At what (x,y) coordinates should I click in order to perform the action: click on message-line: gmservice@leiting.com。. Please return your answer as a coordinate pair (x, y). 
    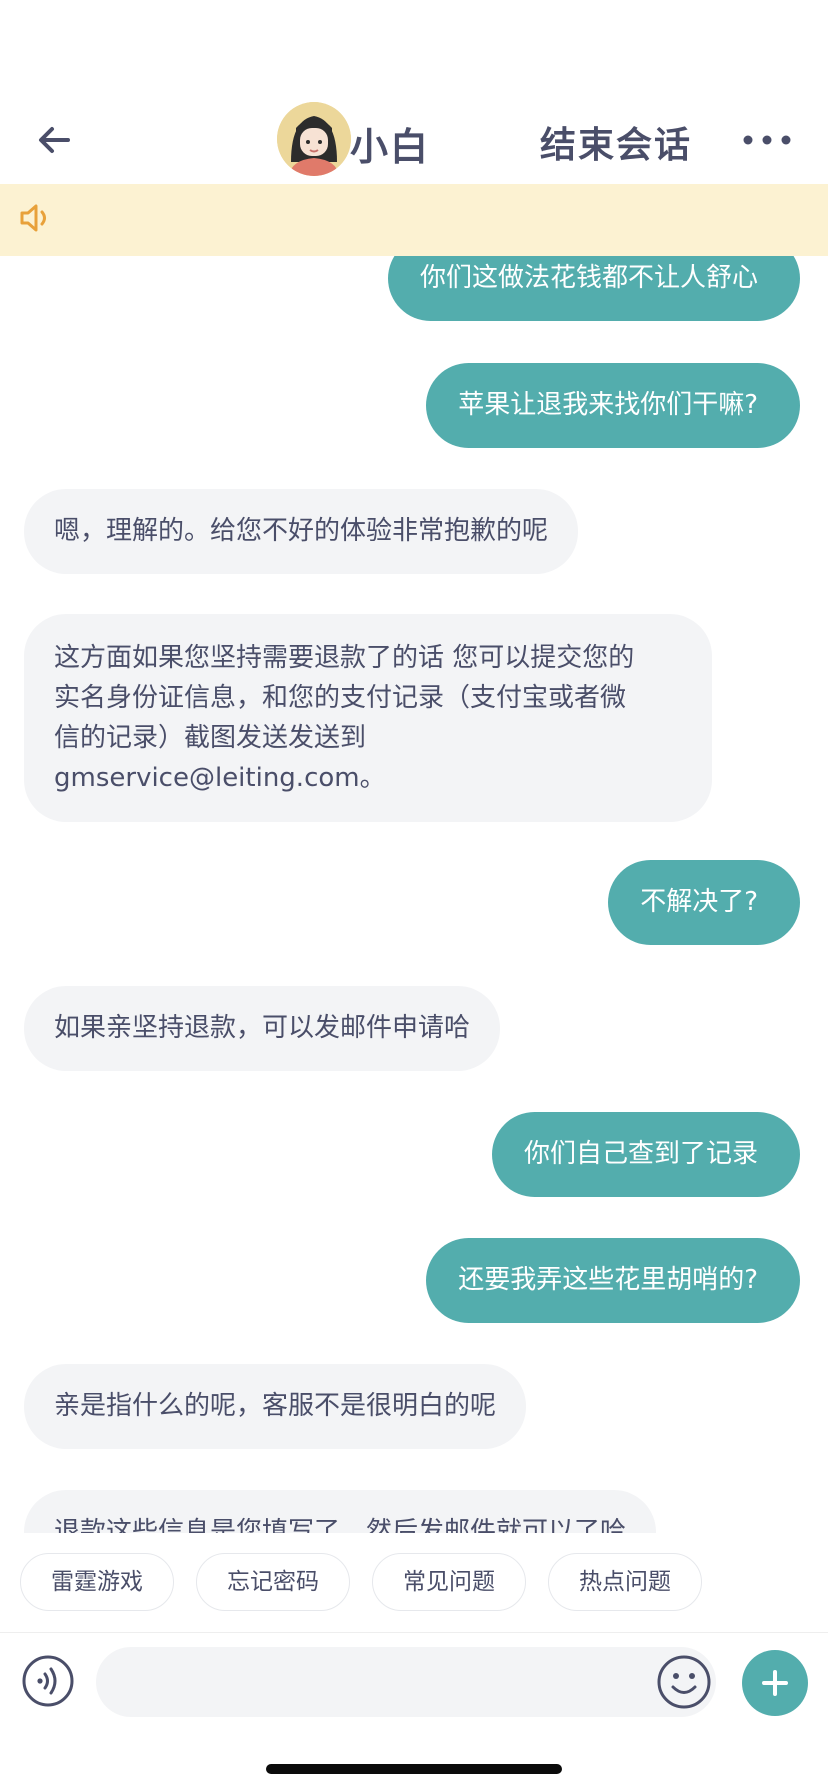
    Looking at the image, I should click on (220, 778).